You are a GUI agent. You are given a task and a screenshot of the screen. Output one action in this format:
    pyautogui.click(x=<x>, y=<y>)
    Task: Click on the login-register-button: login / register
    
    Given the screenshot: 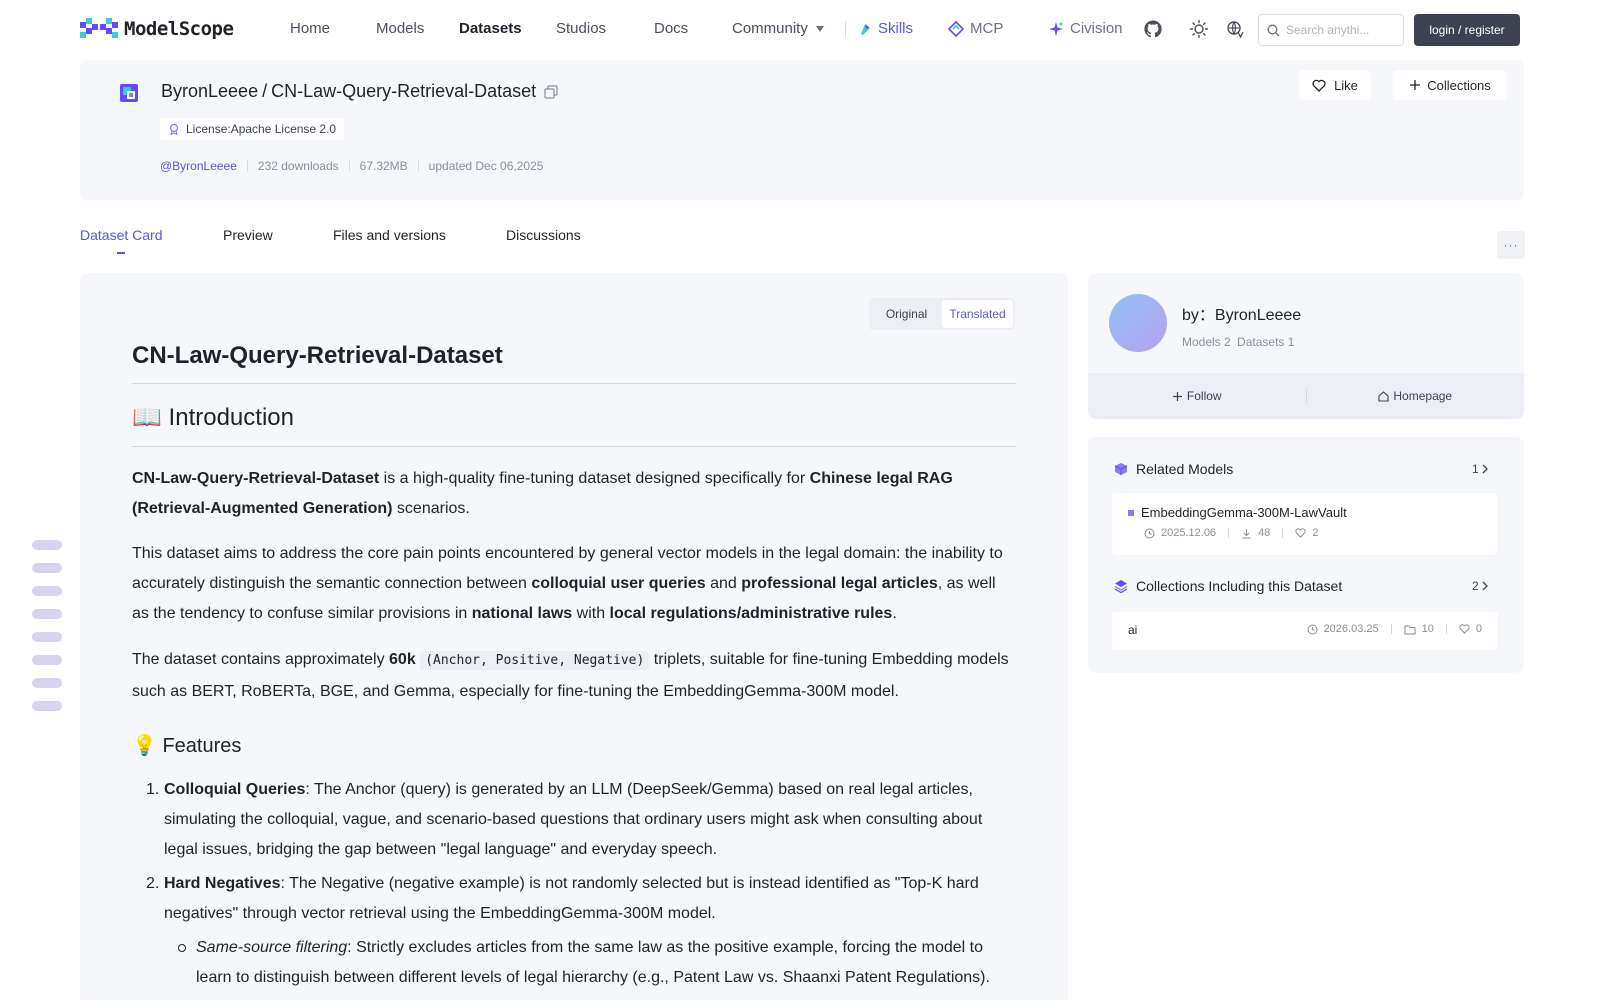 What is the action you would take?
    pyautogui.click(x=1467, y=30)
    